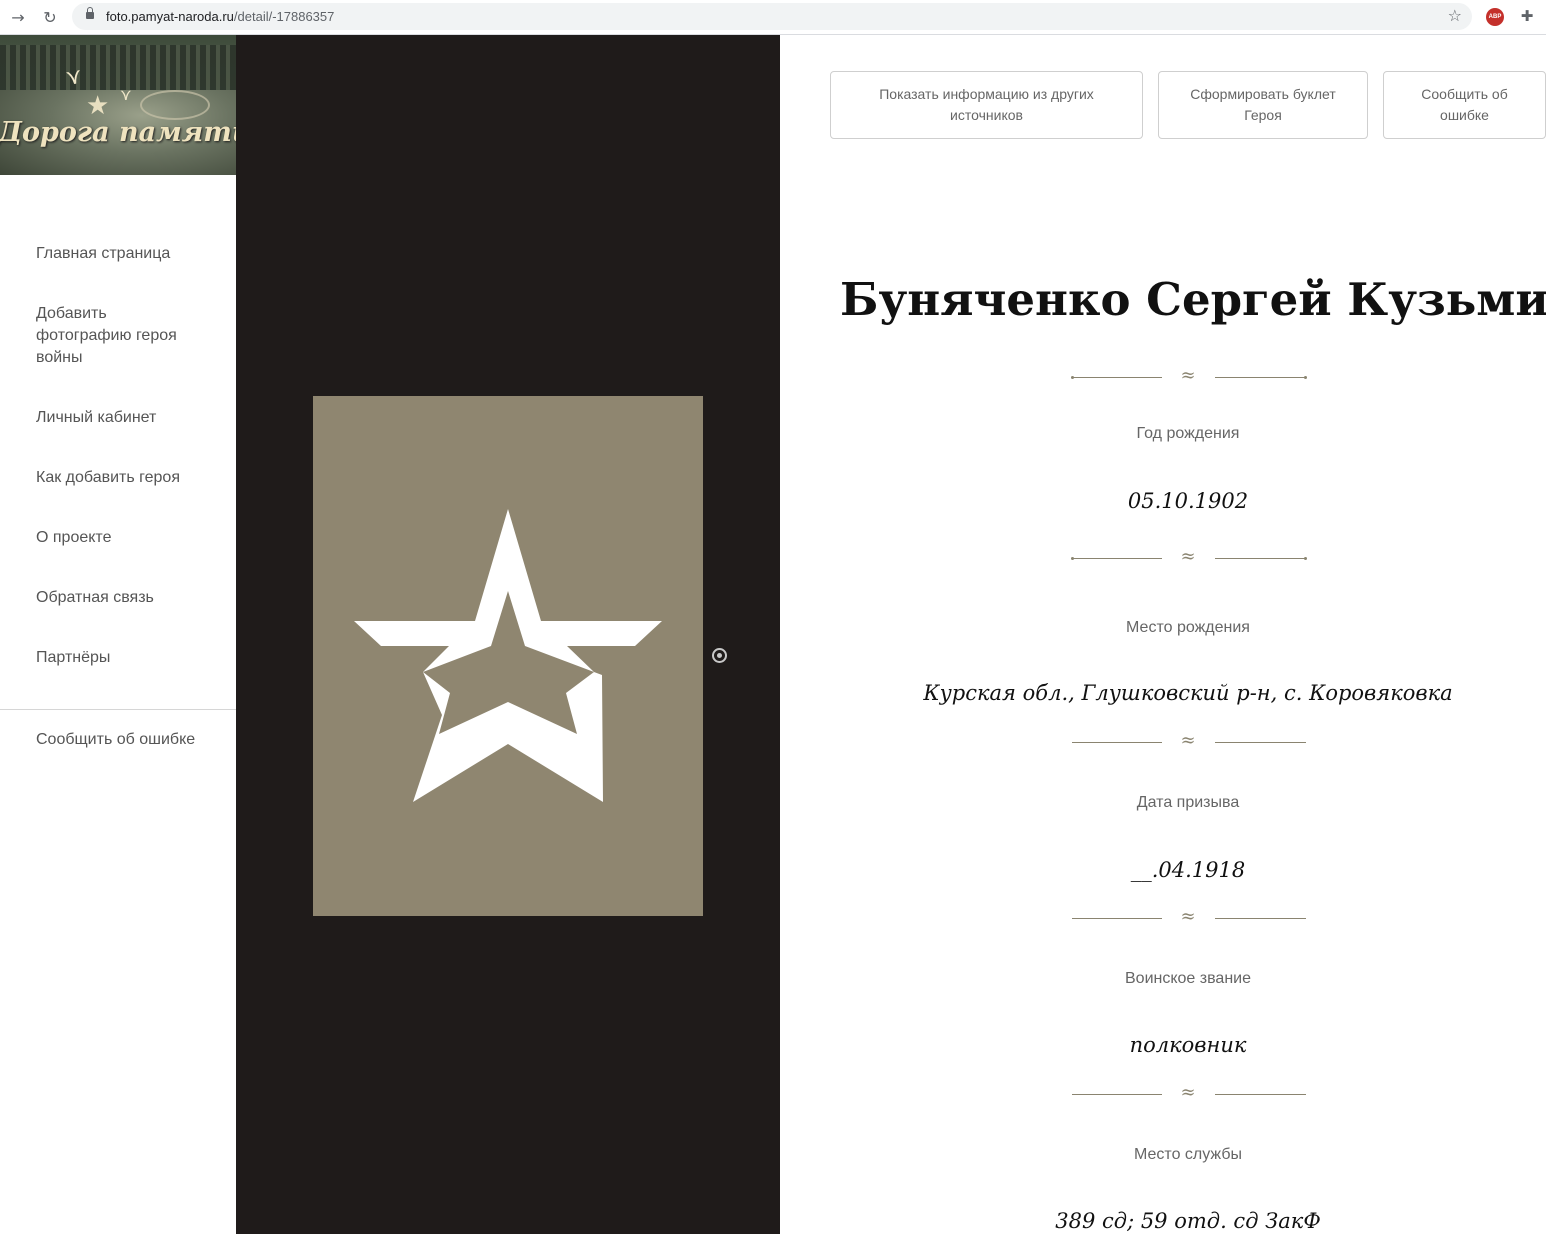 The width and height of the screenshot is (1546, 1234). I want to click on menu-divider, so click(118, 709).